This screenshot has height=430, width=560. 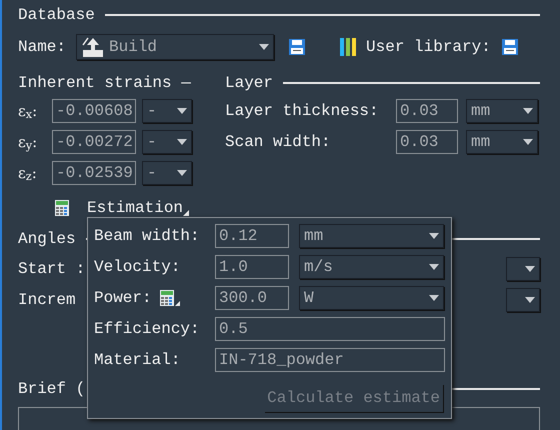 What do you see at coordinates (147, 236) in the screenshot?
I see `field-label: Beam width:` at bounding box center [147, 236].